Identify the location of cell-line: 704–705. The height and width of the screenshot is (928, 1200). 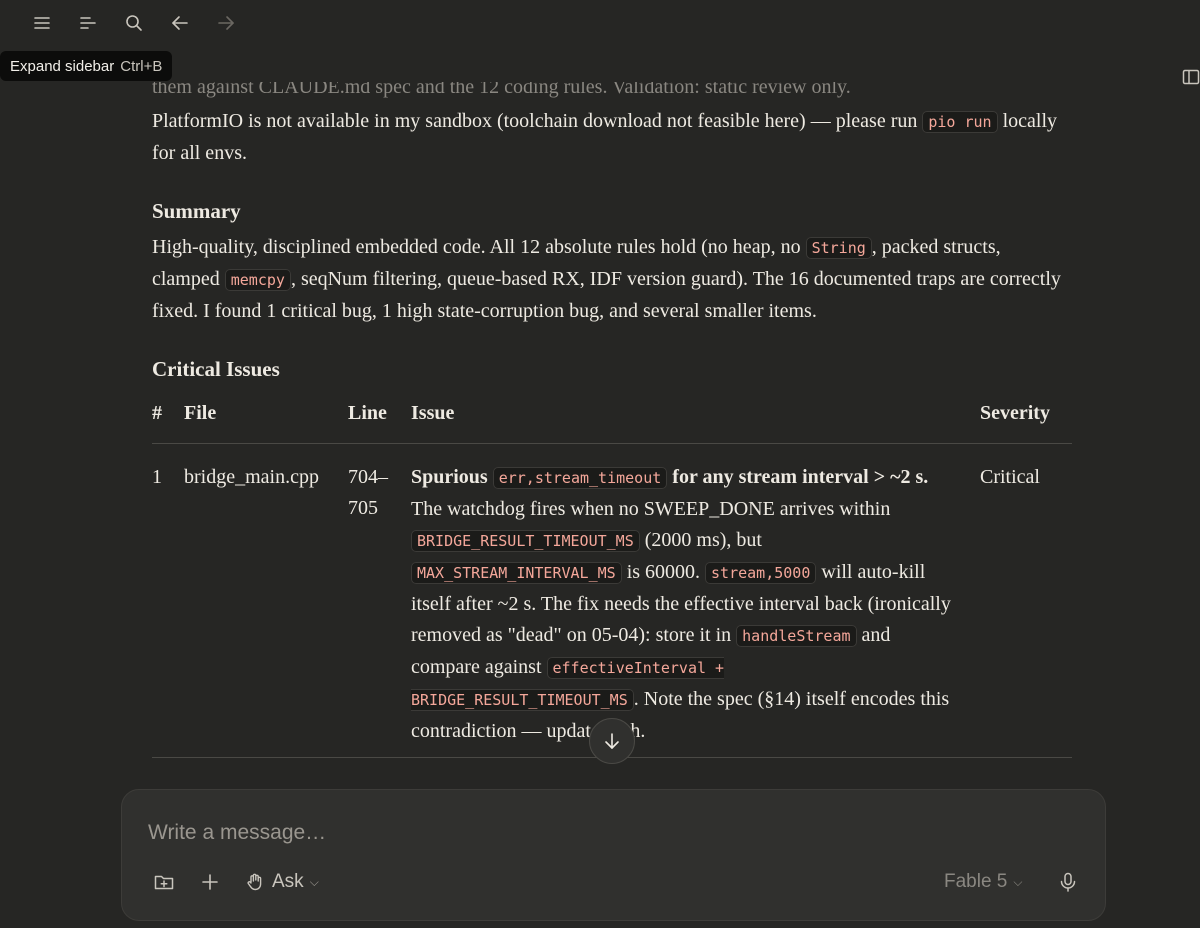
(379, 600).